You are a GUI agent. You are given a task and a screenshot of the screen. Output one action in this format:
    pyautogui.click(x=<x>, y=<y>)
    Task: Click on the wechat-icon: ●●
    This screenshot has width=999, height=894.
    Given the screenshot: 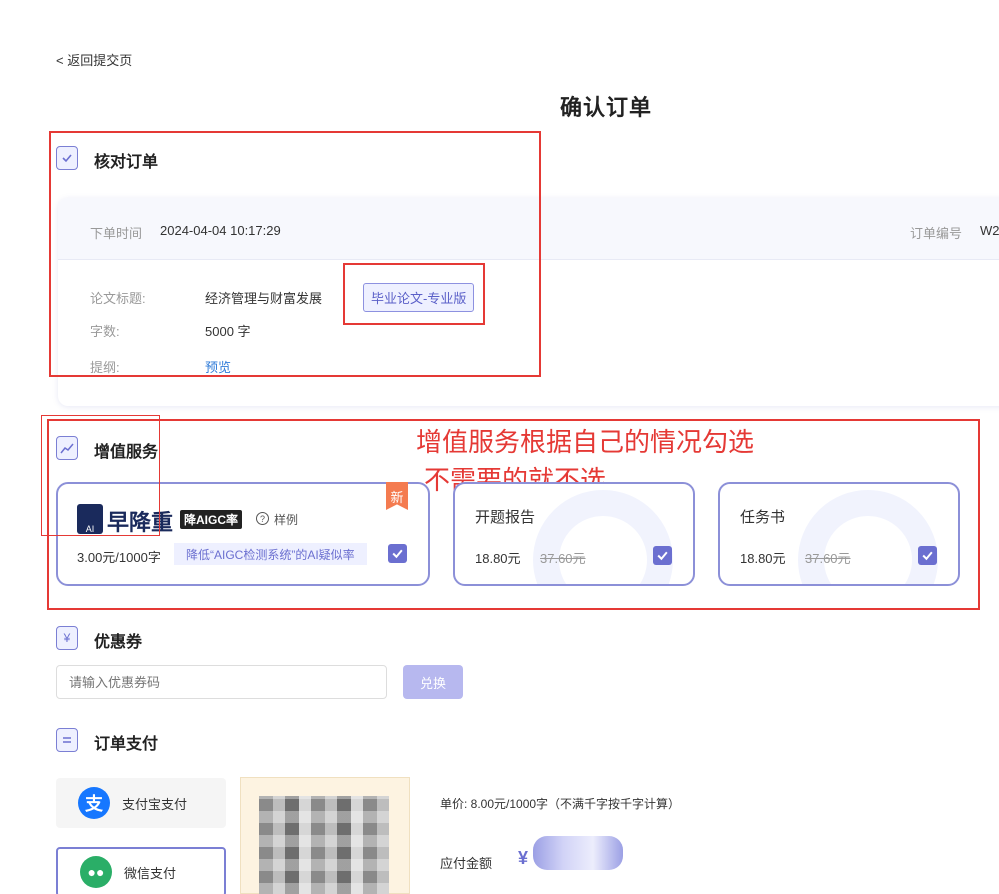 What is the action you would take?
    pyautogui.click(x=96, y=872)
    